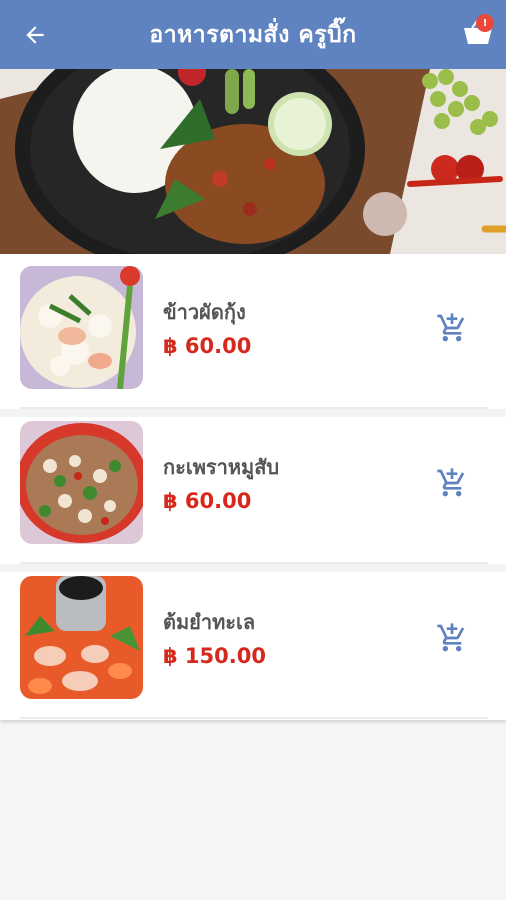 The image size is (506, 900). I want to click on page-title: อาหารตามสั่ง ครูบิ๊ก, so click(253, 34).